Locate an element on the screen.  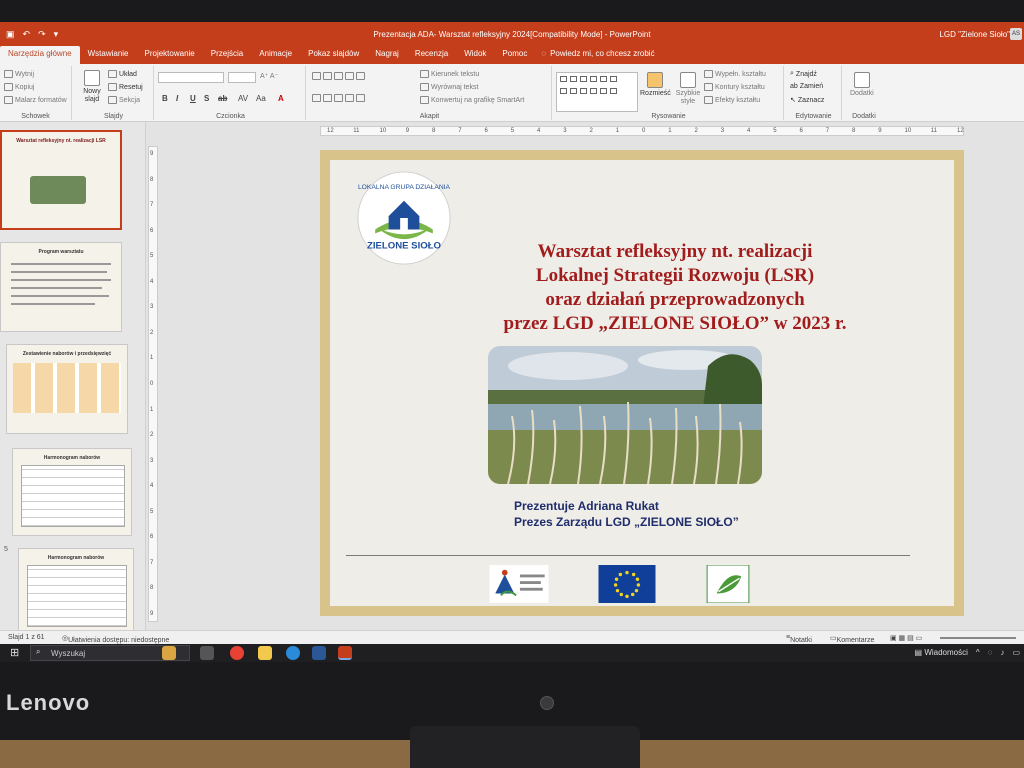
account-name: LGD "Zielone Sioło" is located at coordinates (974, 34).